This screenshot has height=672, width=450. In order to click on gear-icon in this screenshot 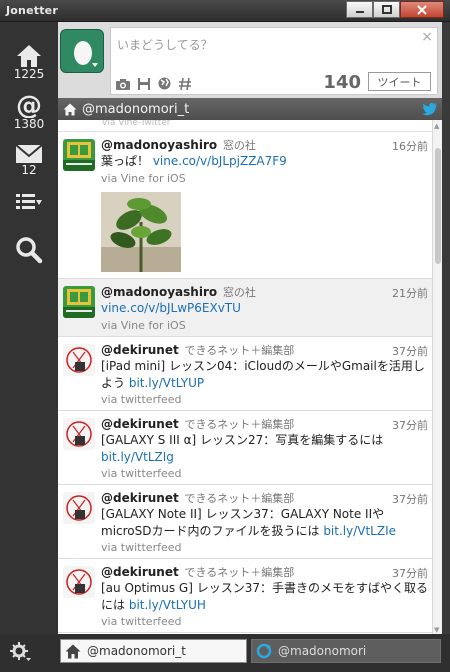, I will do `click(20, 651)`.